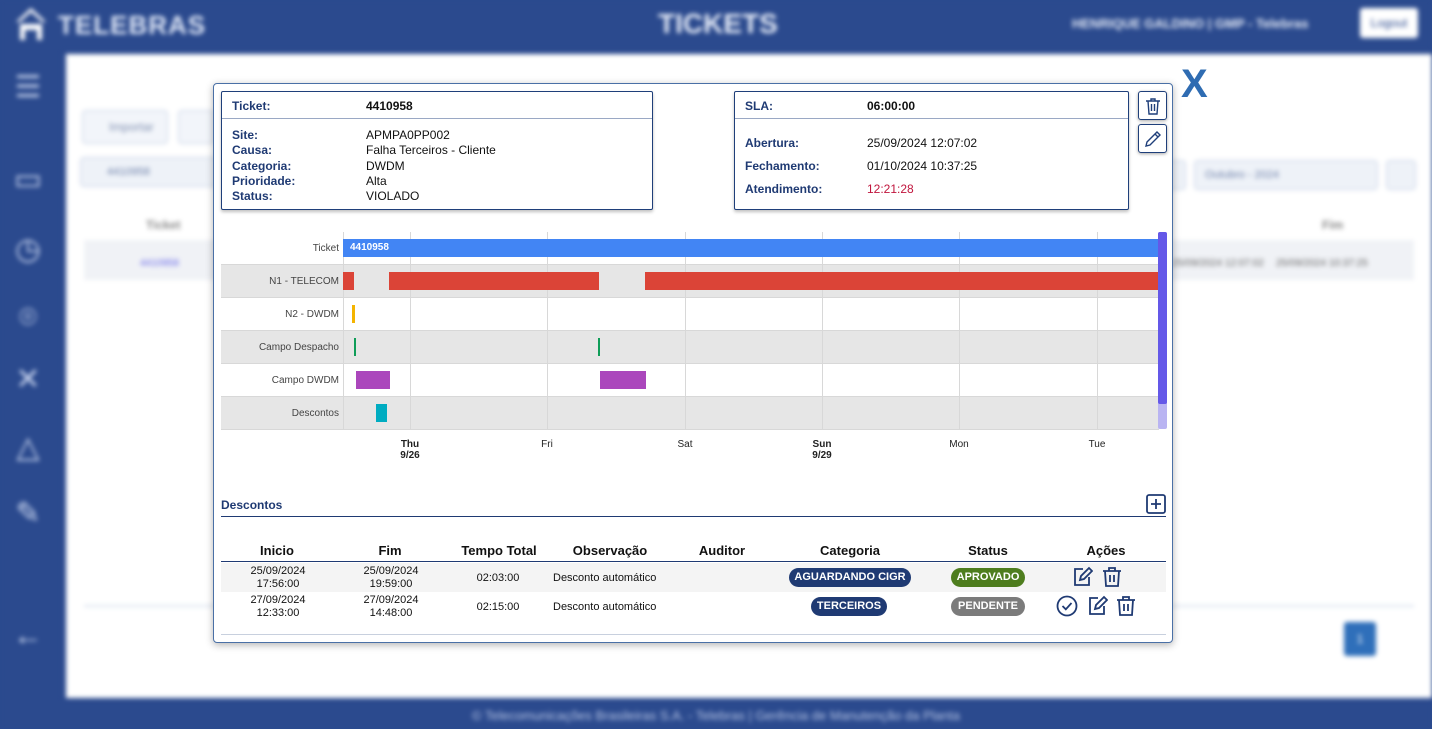  What do you see at coordinates (1152, 105) in the screenshot?
I see `delete-ticket-button` at bounding box center [1152, 105].